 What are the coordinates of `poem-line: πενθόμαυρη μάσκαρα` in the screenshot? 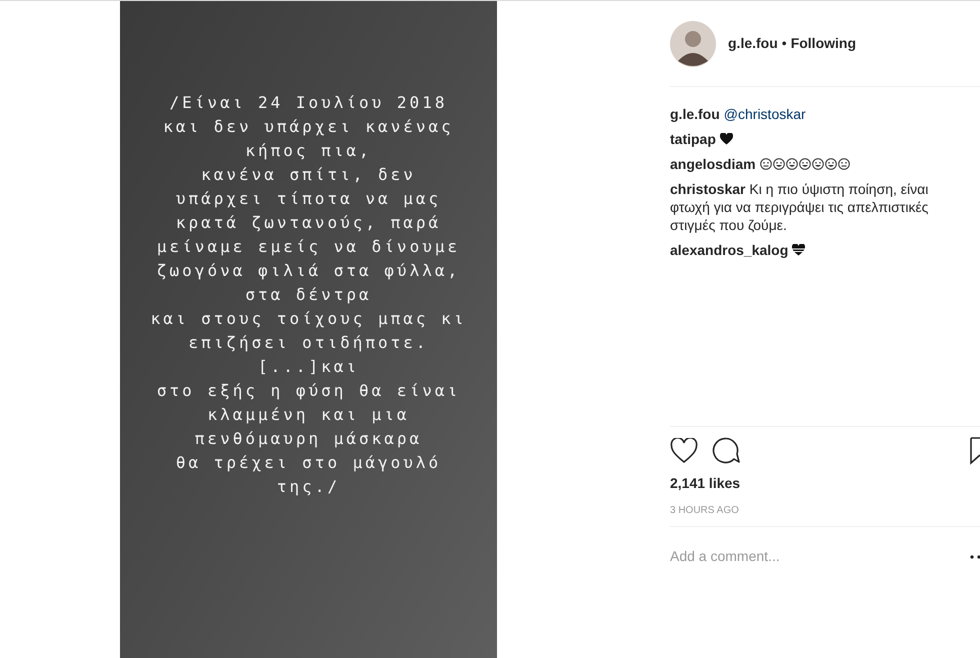 It's located at (308, 439).